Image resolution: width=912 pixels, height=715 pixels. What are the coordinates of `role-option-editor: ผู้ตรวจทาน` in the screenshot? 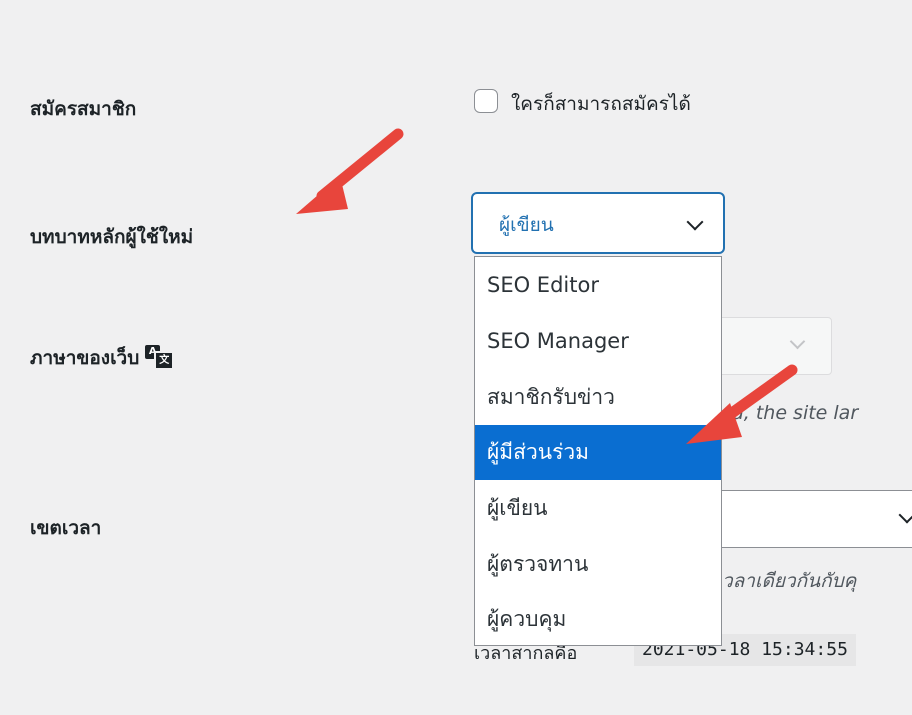 It's located at (598, 564).